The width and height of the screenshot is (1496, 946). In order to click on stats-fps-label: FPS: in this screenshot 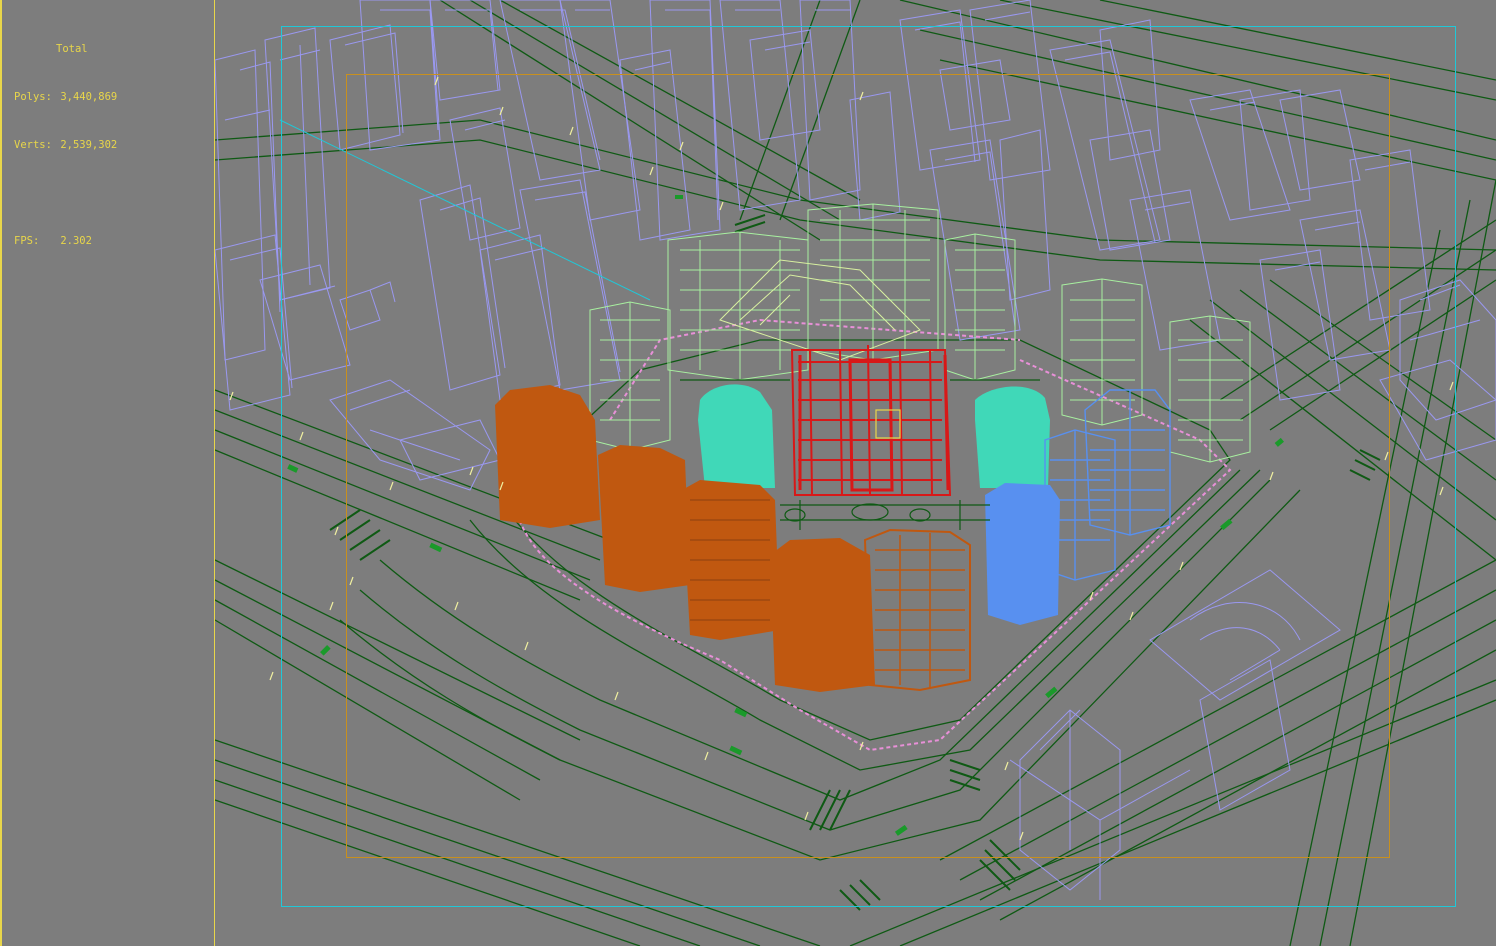, I will do `click(27, 241)`.